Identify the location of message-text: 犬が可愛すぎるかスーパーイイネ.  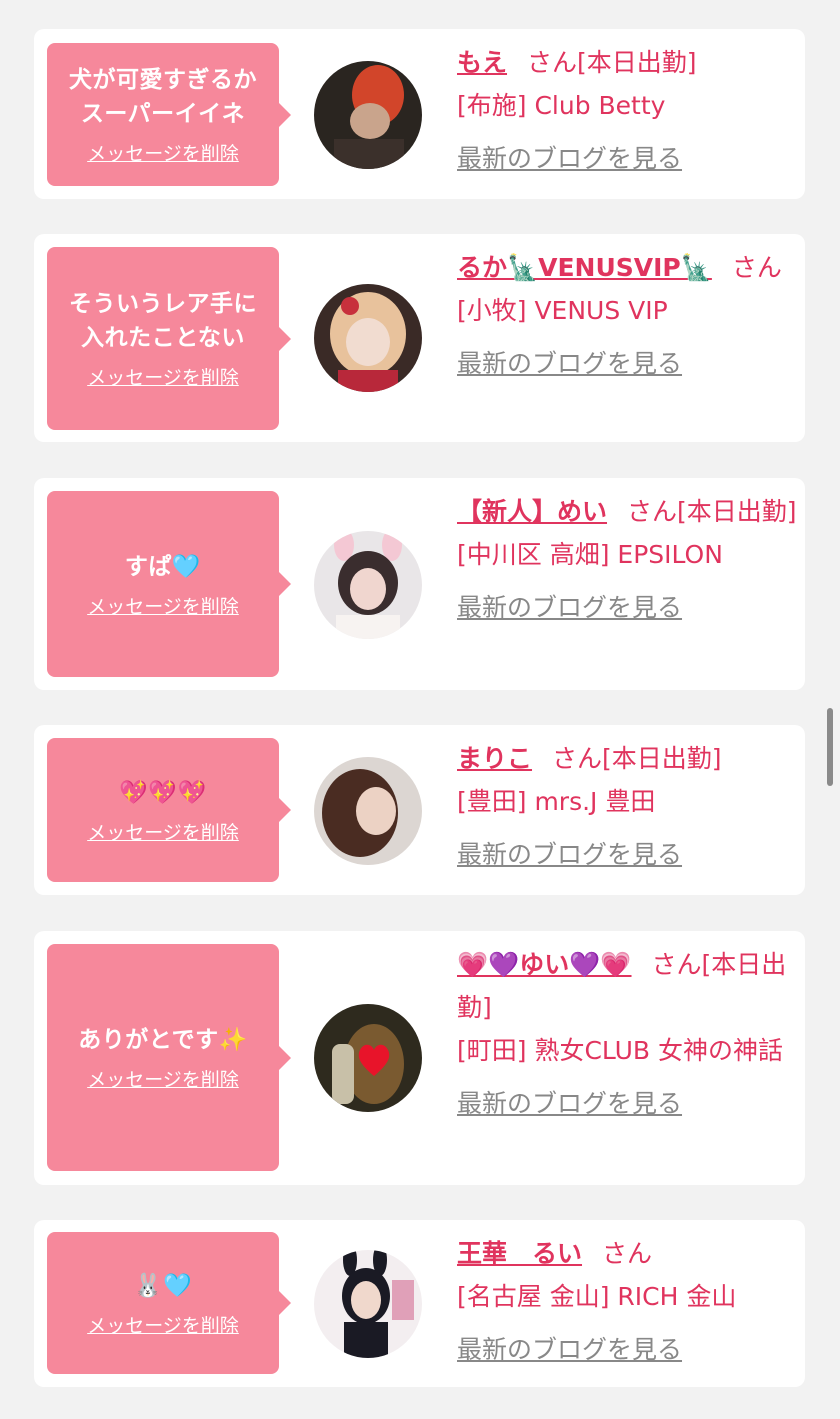
(163, 97).